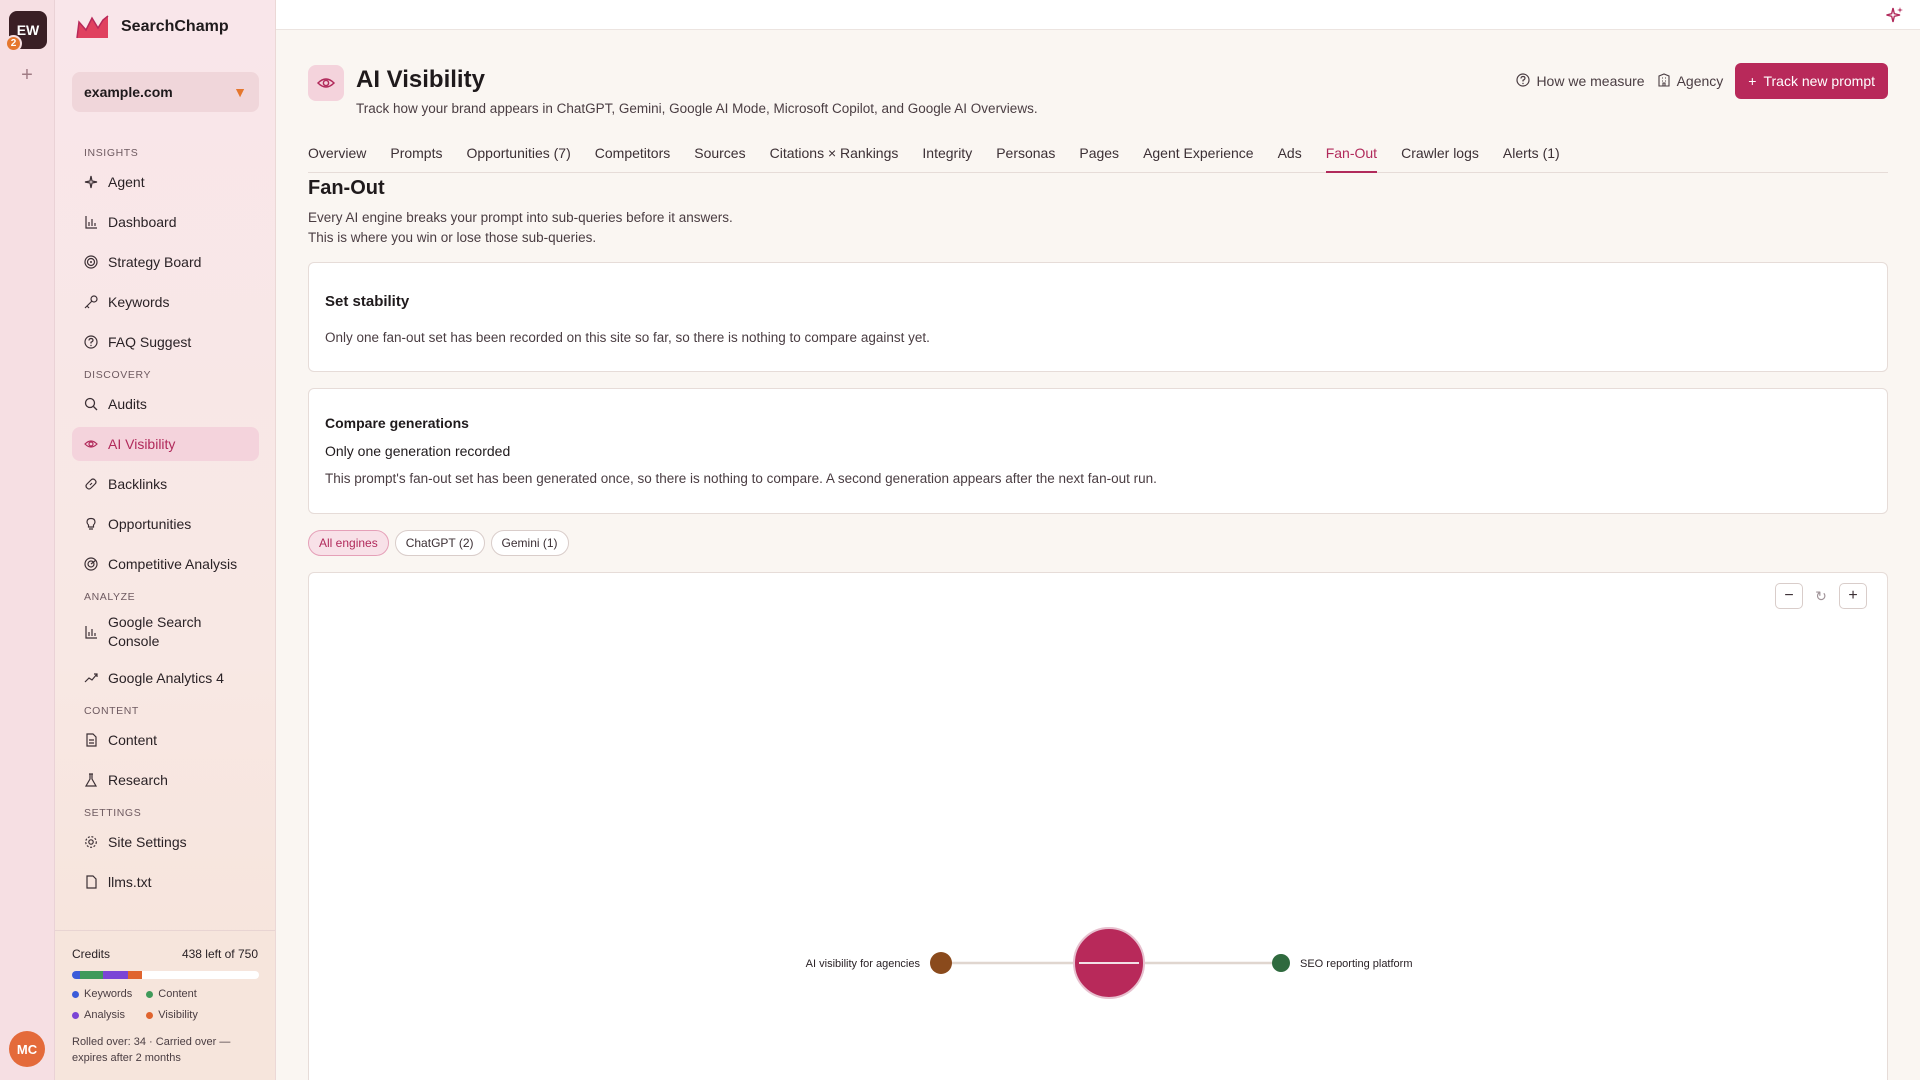  Describe the element at coordinates (111, 711) in the screenshot. I see `nav-section-content: CONTENT` at that location.